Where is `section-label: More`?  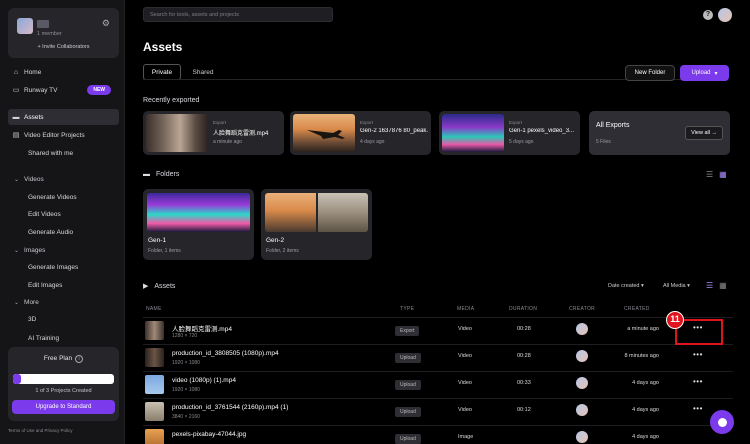
section-label: More is located at coordinates (31, 302).